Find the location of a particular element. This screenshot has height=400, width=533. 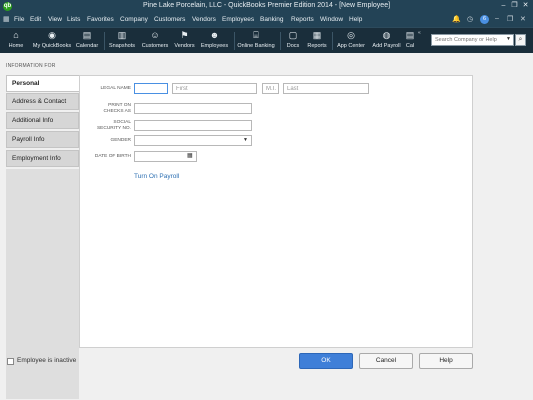

menu-window: Window is located at coordinates (331, 19).